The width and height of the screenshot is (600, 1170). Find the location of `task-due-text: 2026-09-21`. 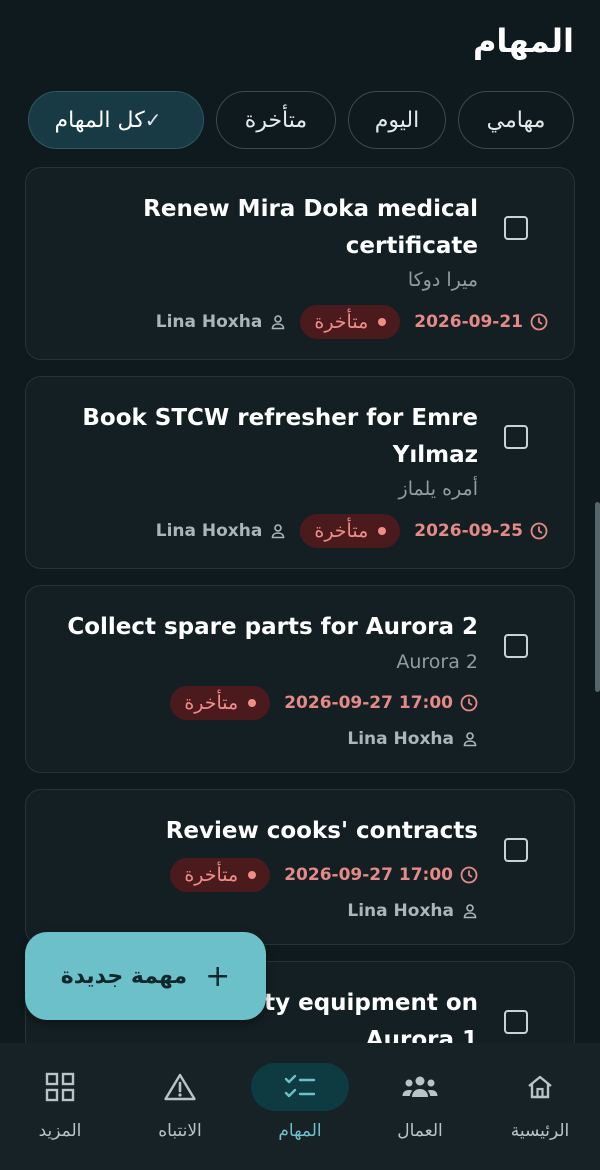

task-due-text: 2026-09-21 is located at coordinates (468, 322).